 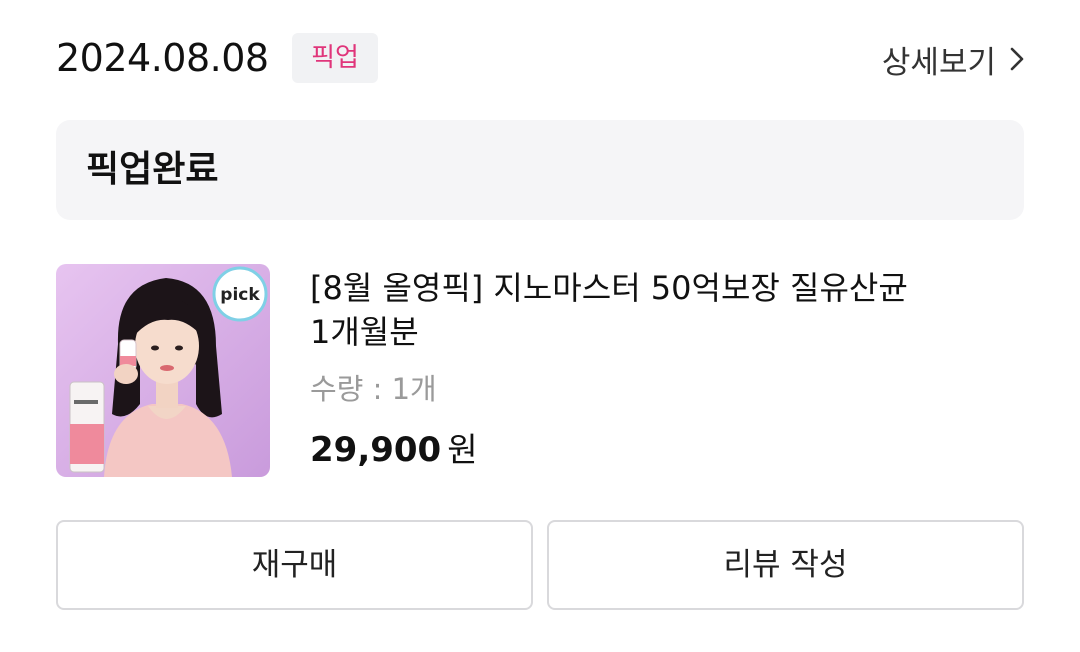 I want to click on product-quantity: 수량 : 1개, so click(x=373, y=389).